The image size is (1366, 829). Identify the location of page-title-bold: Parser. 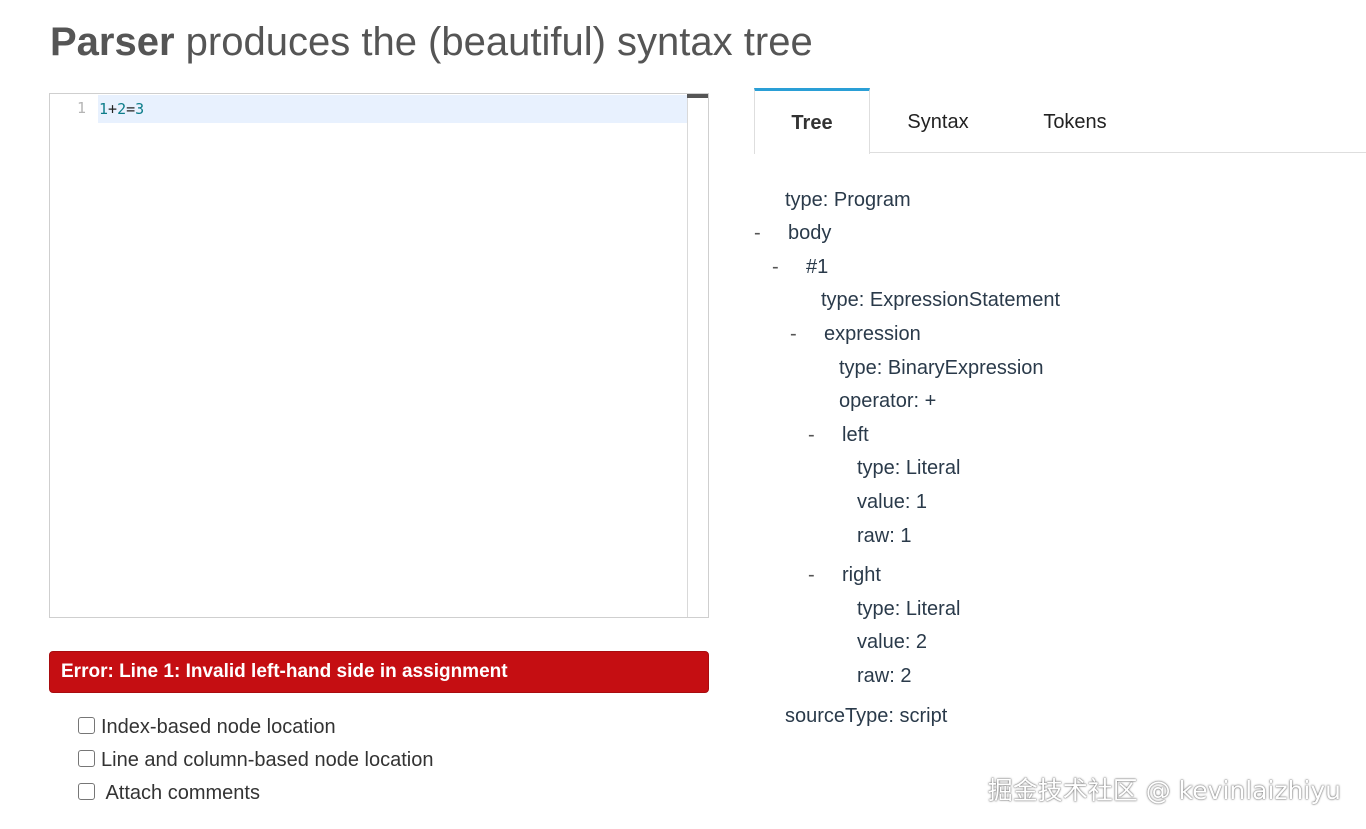
(112, 42).